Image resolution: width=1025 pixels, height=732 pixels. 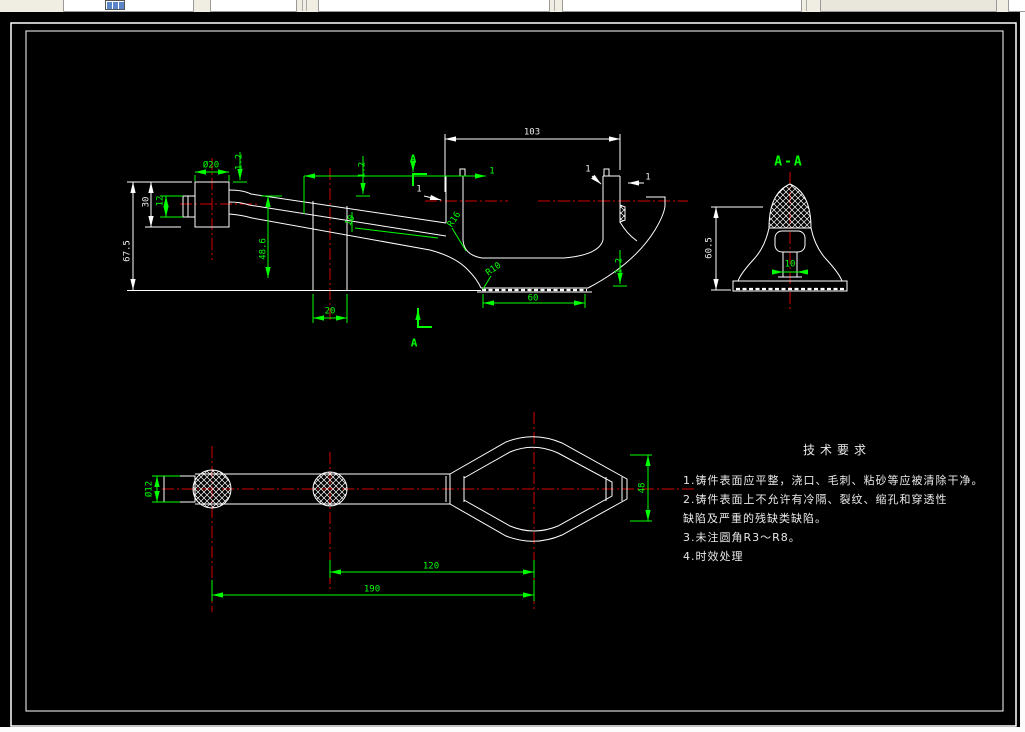 What do you see at coordinates (622, 213) in the screenshot?
I see `section-sliver-hatch` at bounding box center [622, 213].